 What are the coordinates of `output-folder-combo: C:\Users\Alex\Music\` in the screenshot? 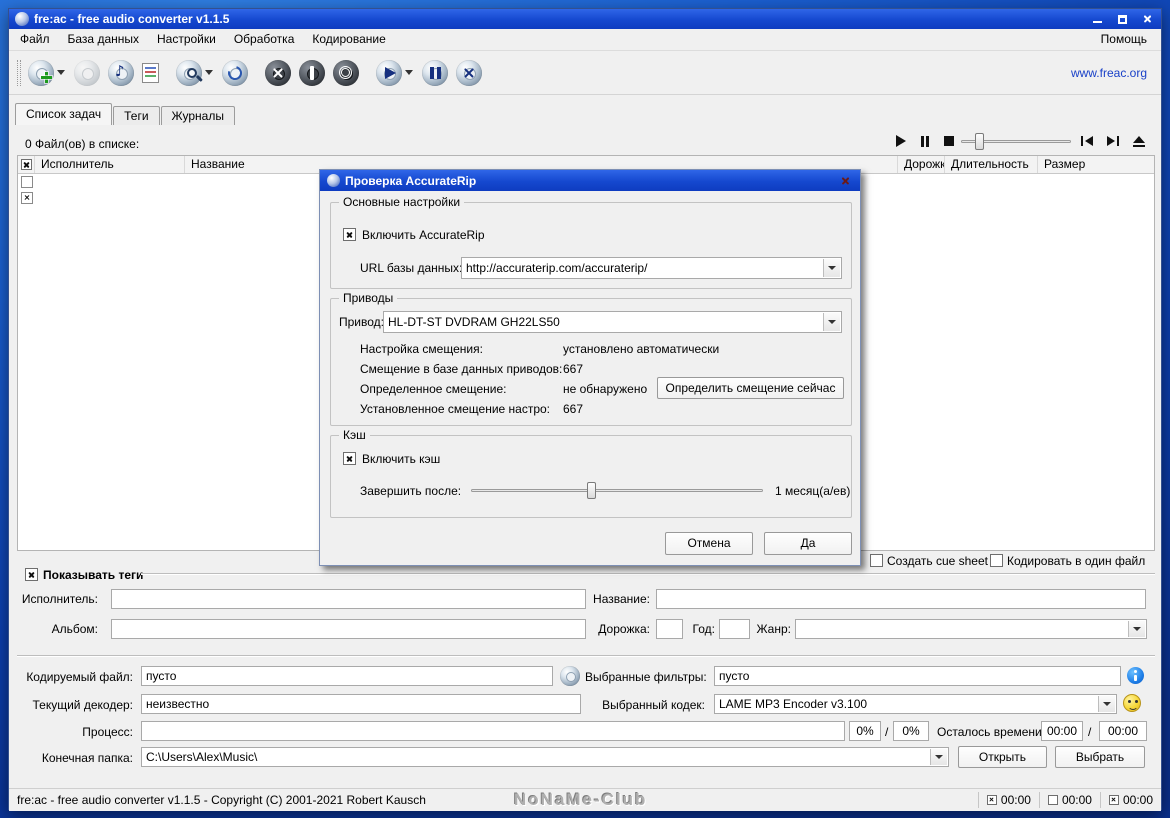 It's located at (545, 757).